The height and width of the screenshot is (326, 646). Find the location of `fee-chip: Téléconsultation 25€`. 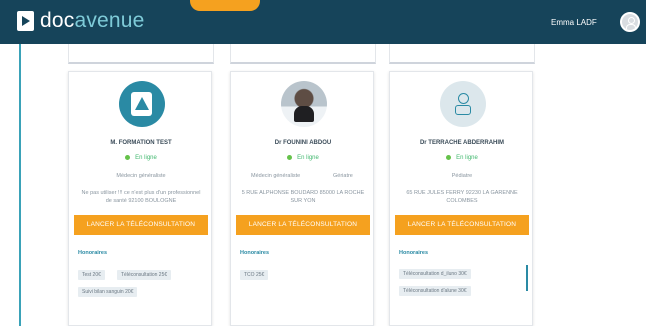

fee-chip: Téléconsultation 25€ is located at coordinates (144, 275).